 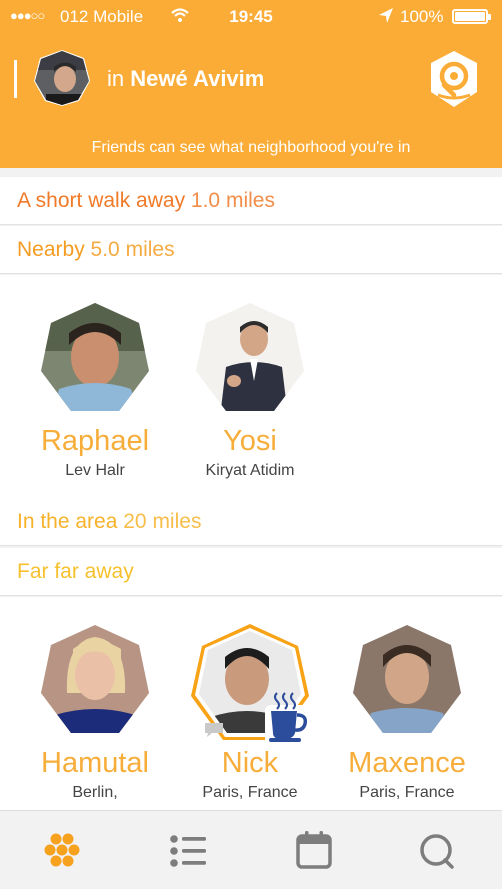 I want to click on section-distance: 20 miles, so click(x=162, y=521).